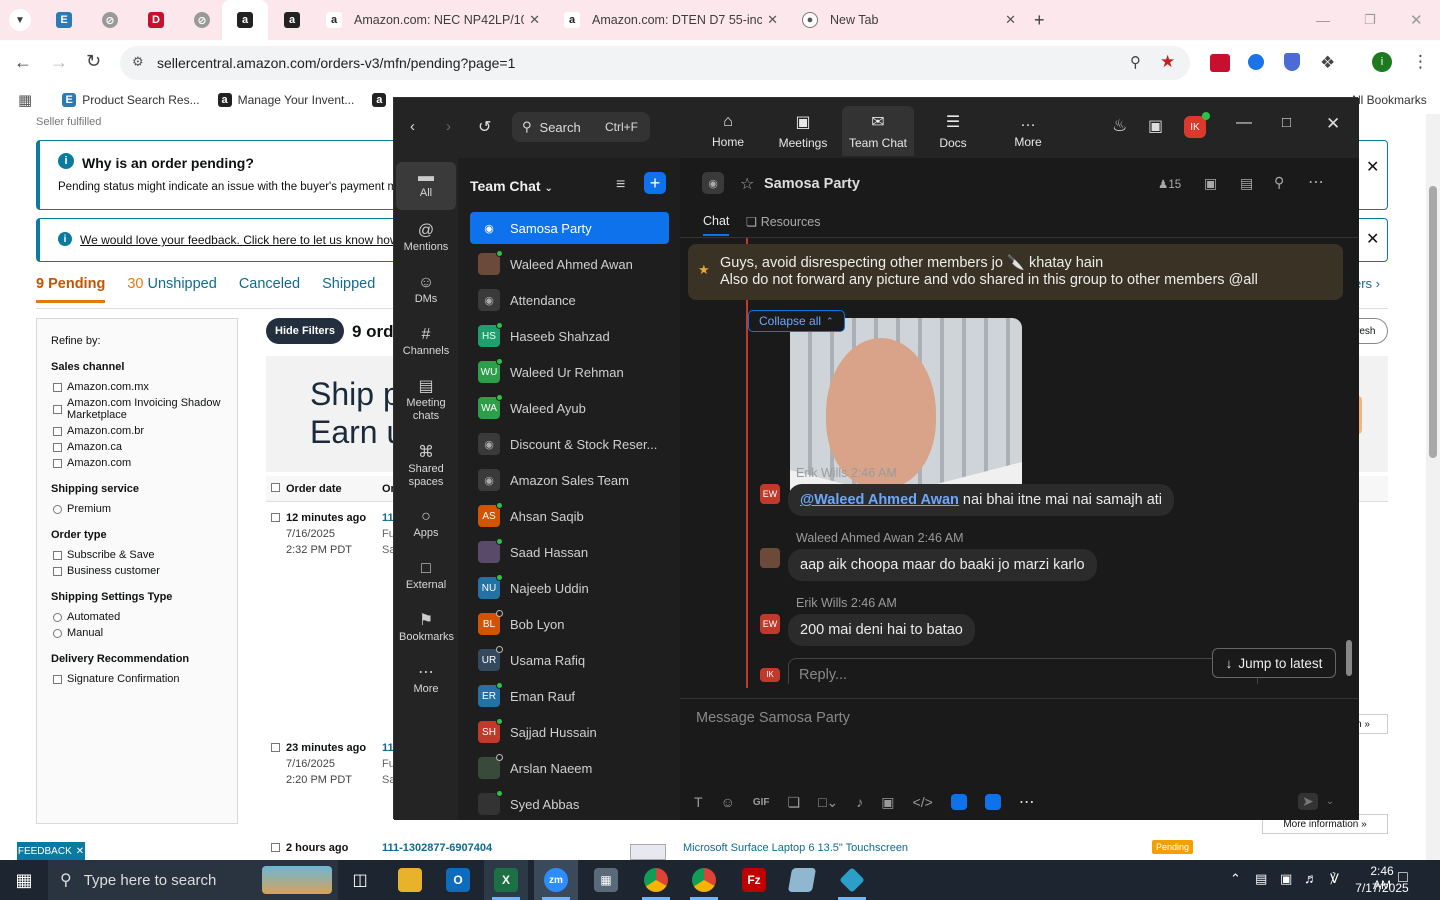 The height and width of the screenshot is (900, 1440). I want to click on filter-option: Amazon.com.mx, so click(145, 387).